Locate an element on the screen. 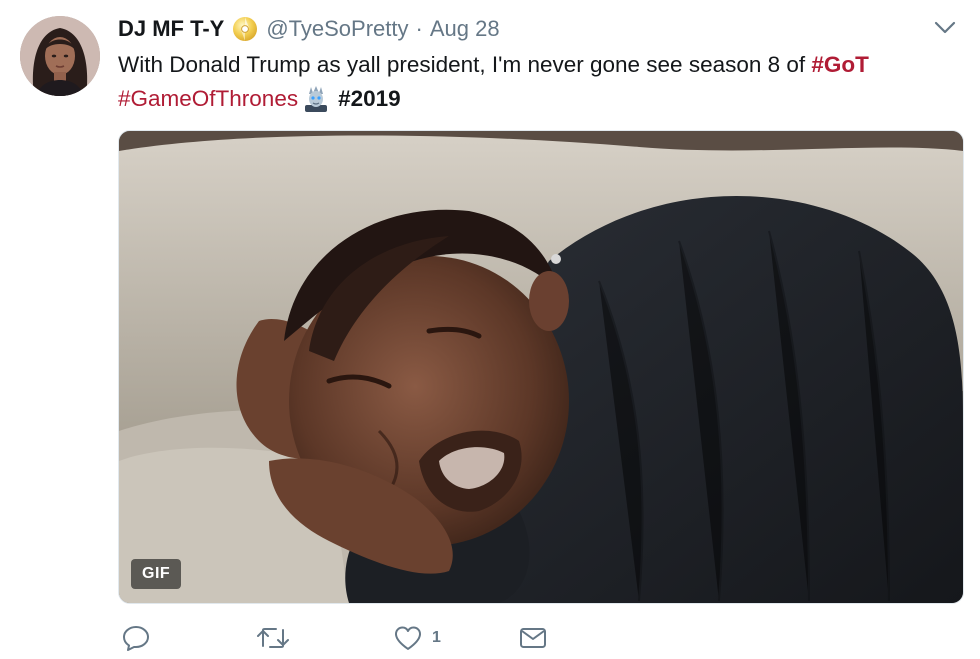 This screenshot has width=980, height=659. retweet-icon is located at coordinates (273, 638).